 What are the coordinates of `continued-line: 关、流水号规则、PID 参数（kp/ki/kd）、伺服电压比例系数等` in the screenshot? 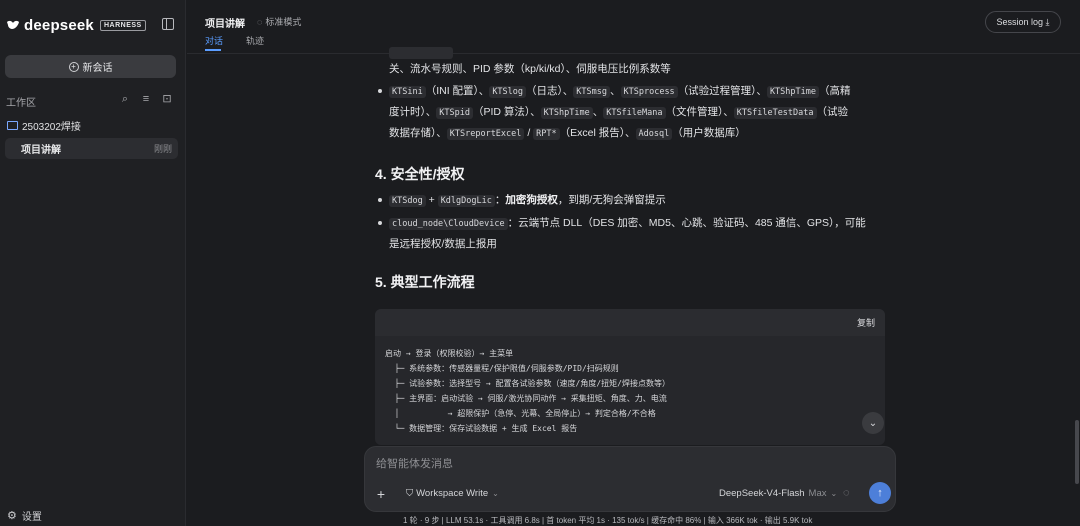 It's located at (630, 63).